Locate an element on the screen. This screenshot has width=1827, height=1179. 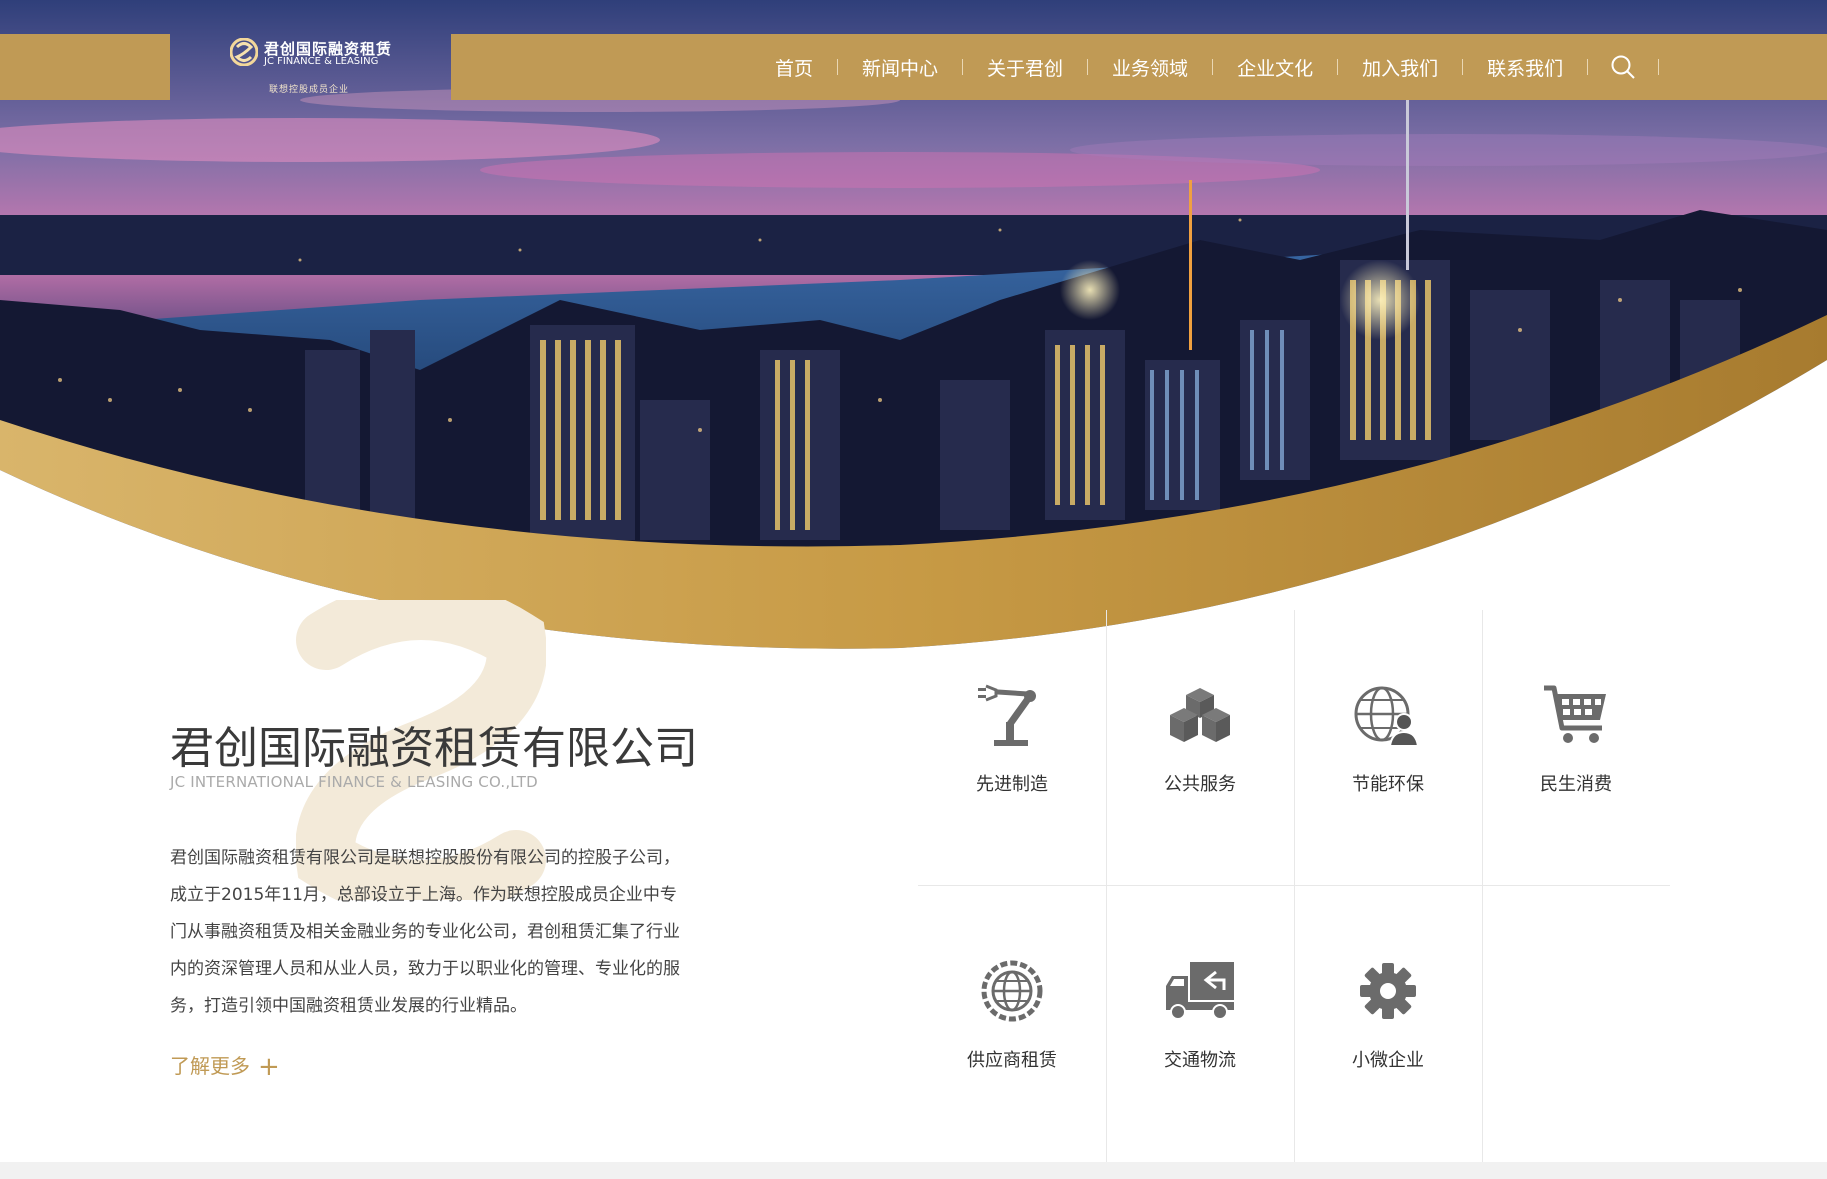
learn-more-label: 了解更多 is located at coordinates (210, 1066).